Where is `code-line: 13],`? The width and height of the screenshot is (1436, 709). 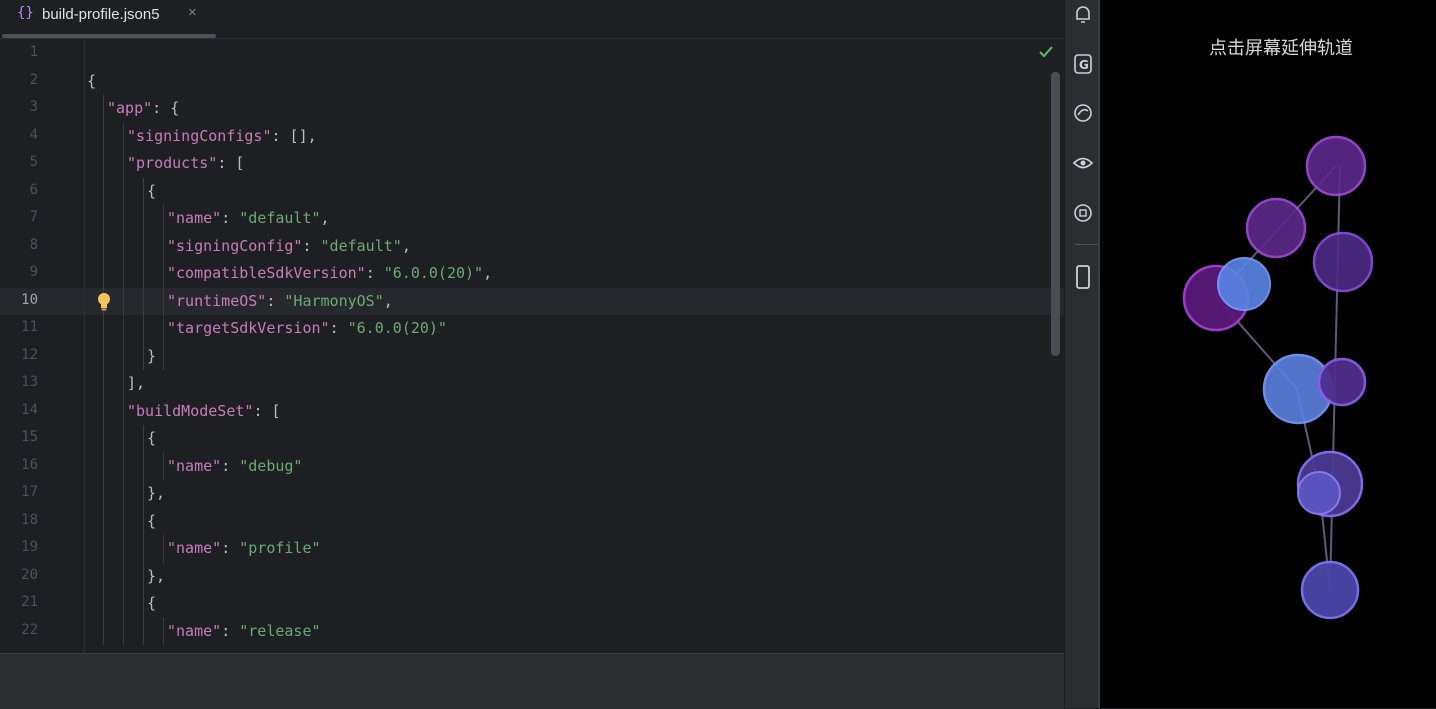
code-line: 13], is located at coordinates (532, 383).